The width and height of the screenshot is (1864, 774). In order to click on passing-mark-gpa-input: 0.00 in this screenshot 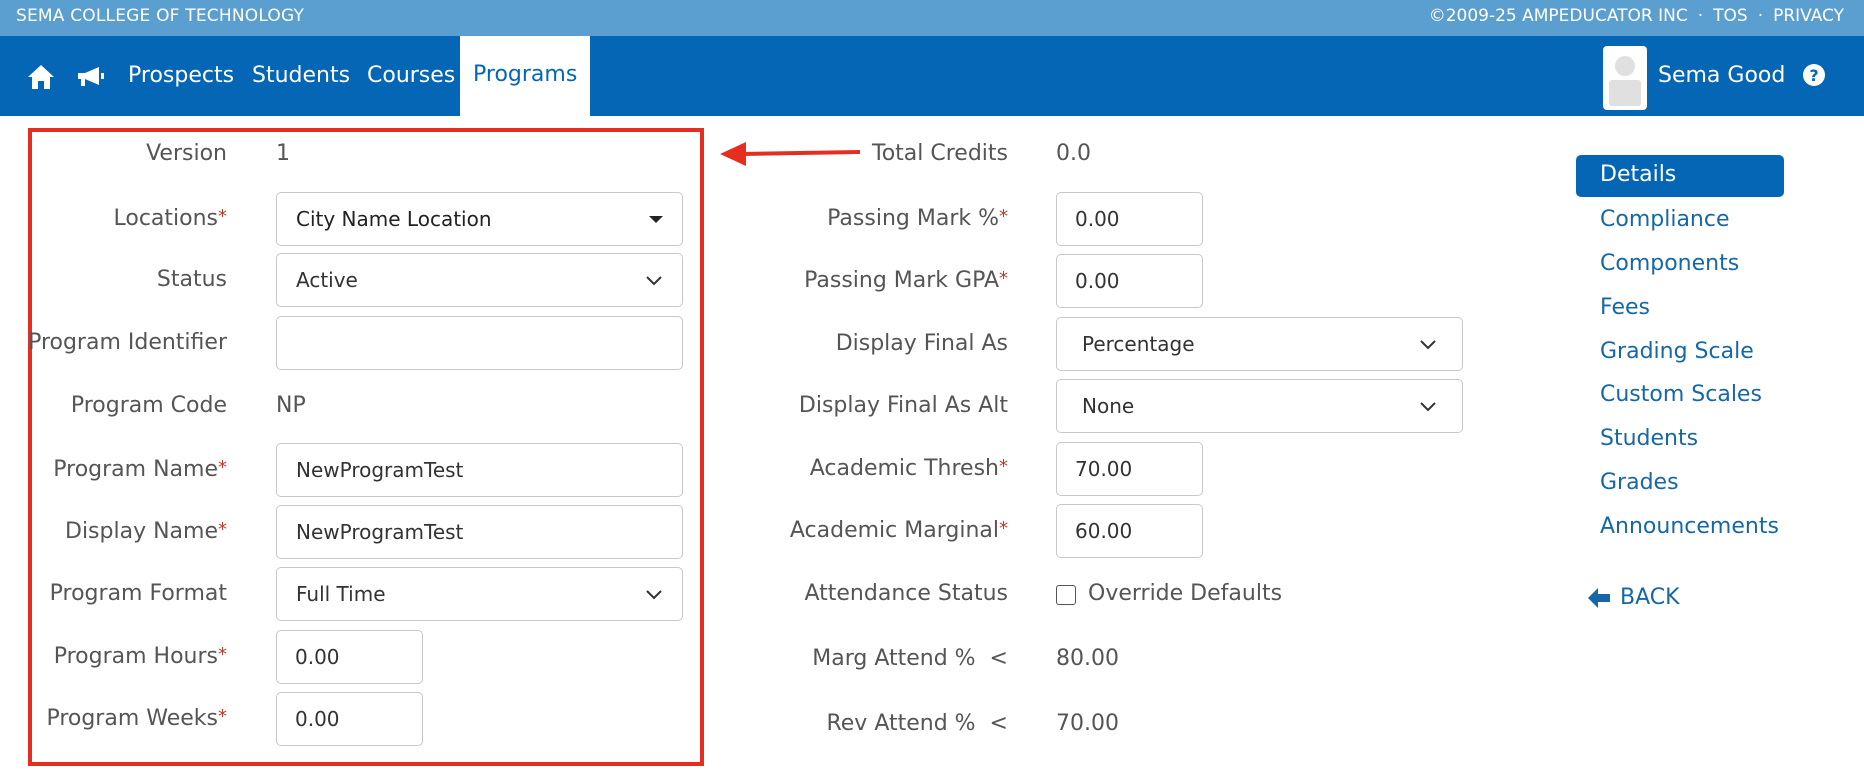, I will do `click(1129, 281)`.